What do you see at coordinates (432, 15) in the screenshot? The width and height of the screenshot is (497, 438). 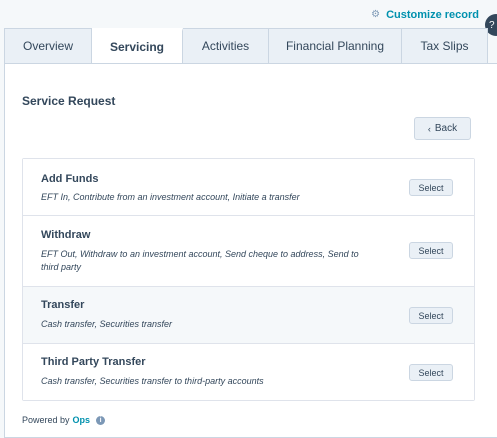 I see `customize-record-label: Customize record` at bounding box center [432, 15].